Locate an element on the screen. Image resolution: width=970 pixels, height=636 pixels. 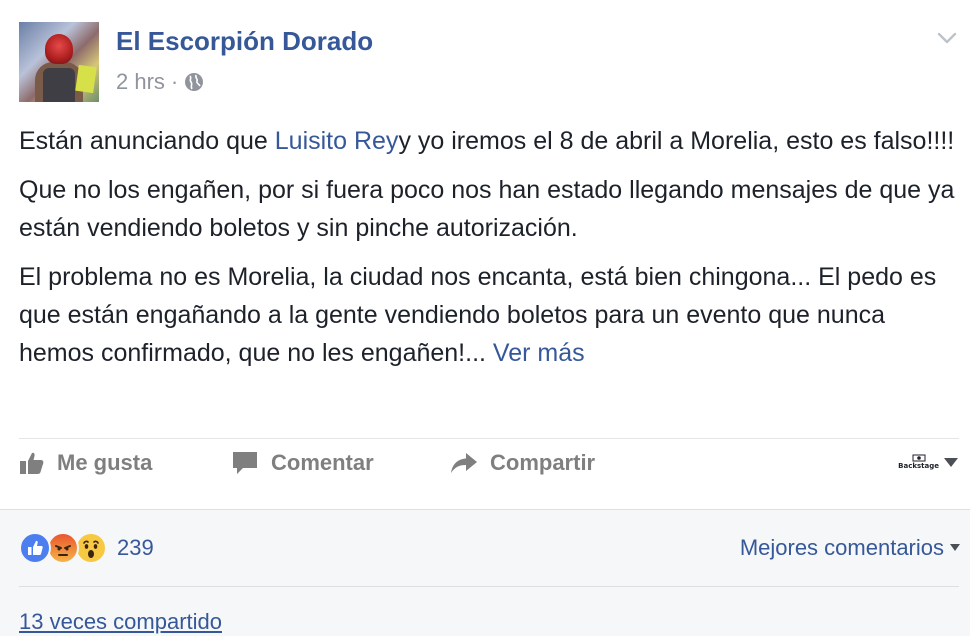
comment-button: Comentar is located at coordinates (302, 463).